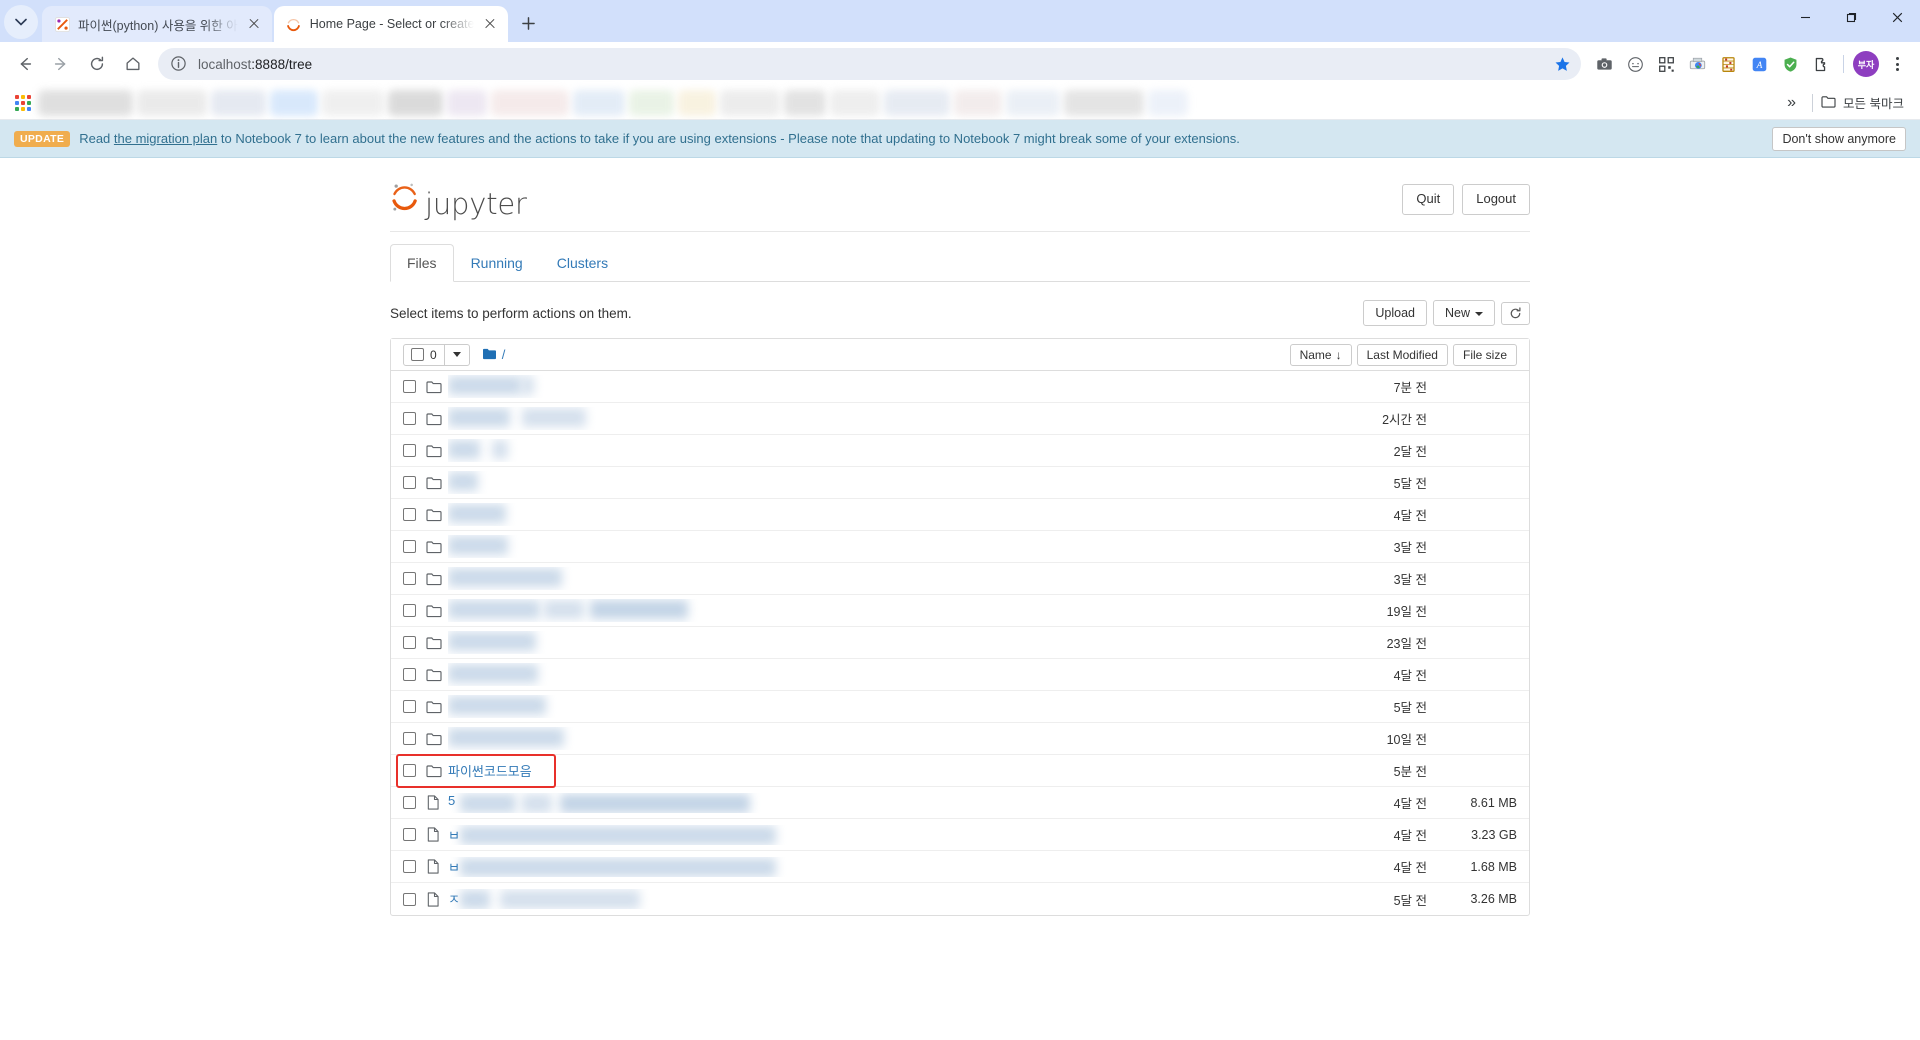  Describe the element at coordinates (61, 64) in the screenshot. I see `forward-button` at that location.